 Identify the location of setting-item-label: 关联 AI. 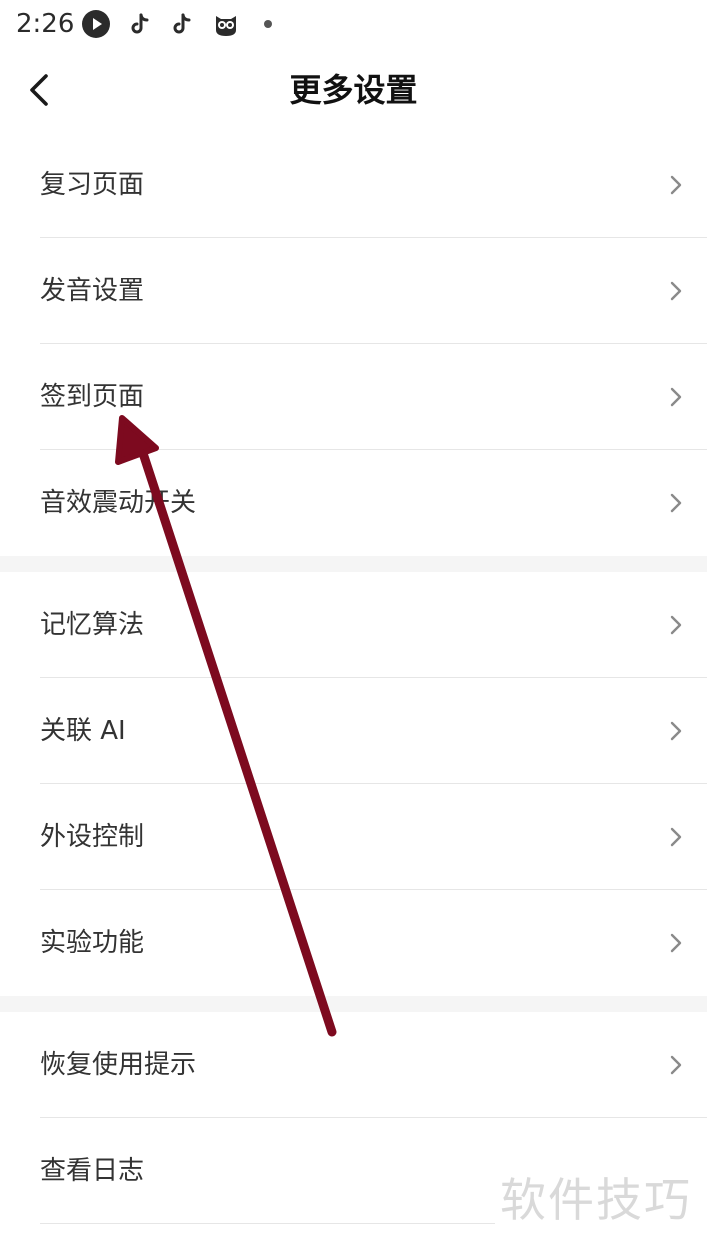
(83, 731).